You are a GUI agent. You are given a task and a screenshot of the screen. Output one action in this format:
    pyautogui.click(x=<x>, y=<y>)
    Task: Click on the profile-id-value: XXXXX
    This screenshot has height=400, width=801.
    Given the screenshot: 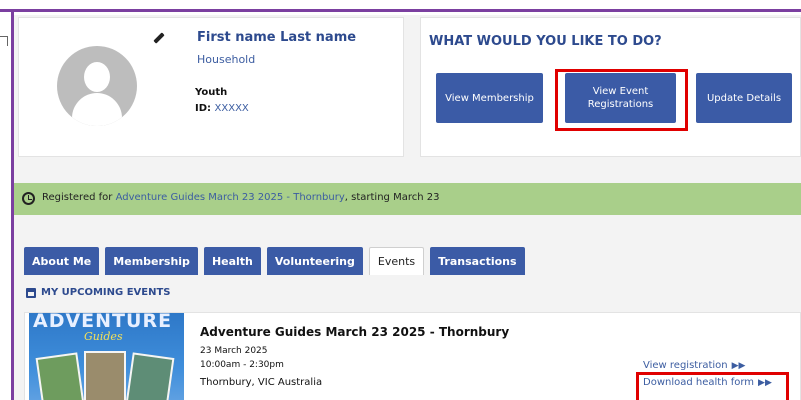 What is the action you would take?
    pyautogui.click(x=231, y=108)
    